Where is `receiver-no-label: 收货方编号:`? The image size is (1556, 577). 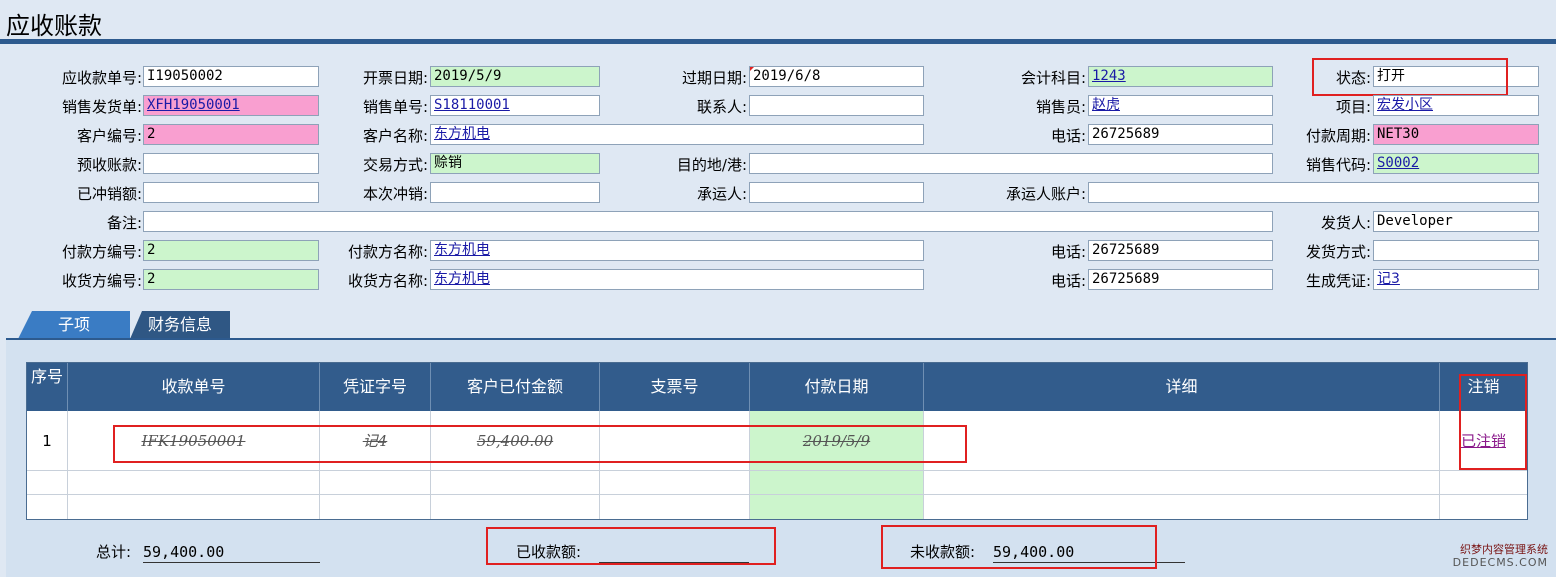
receiver-no-label: 收货方编号: is located at coordinates (101, 281).